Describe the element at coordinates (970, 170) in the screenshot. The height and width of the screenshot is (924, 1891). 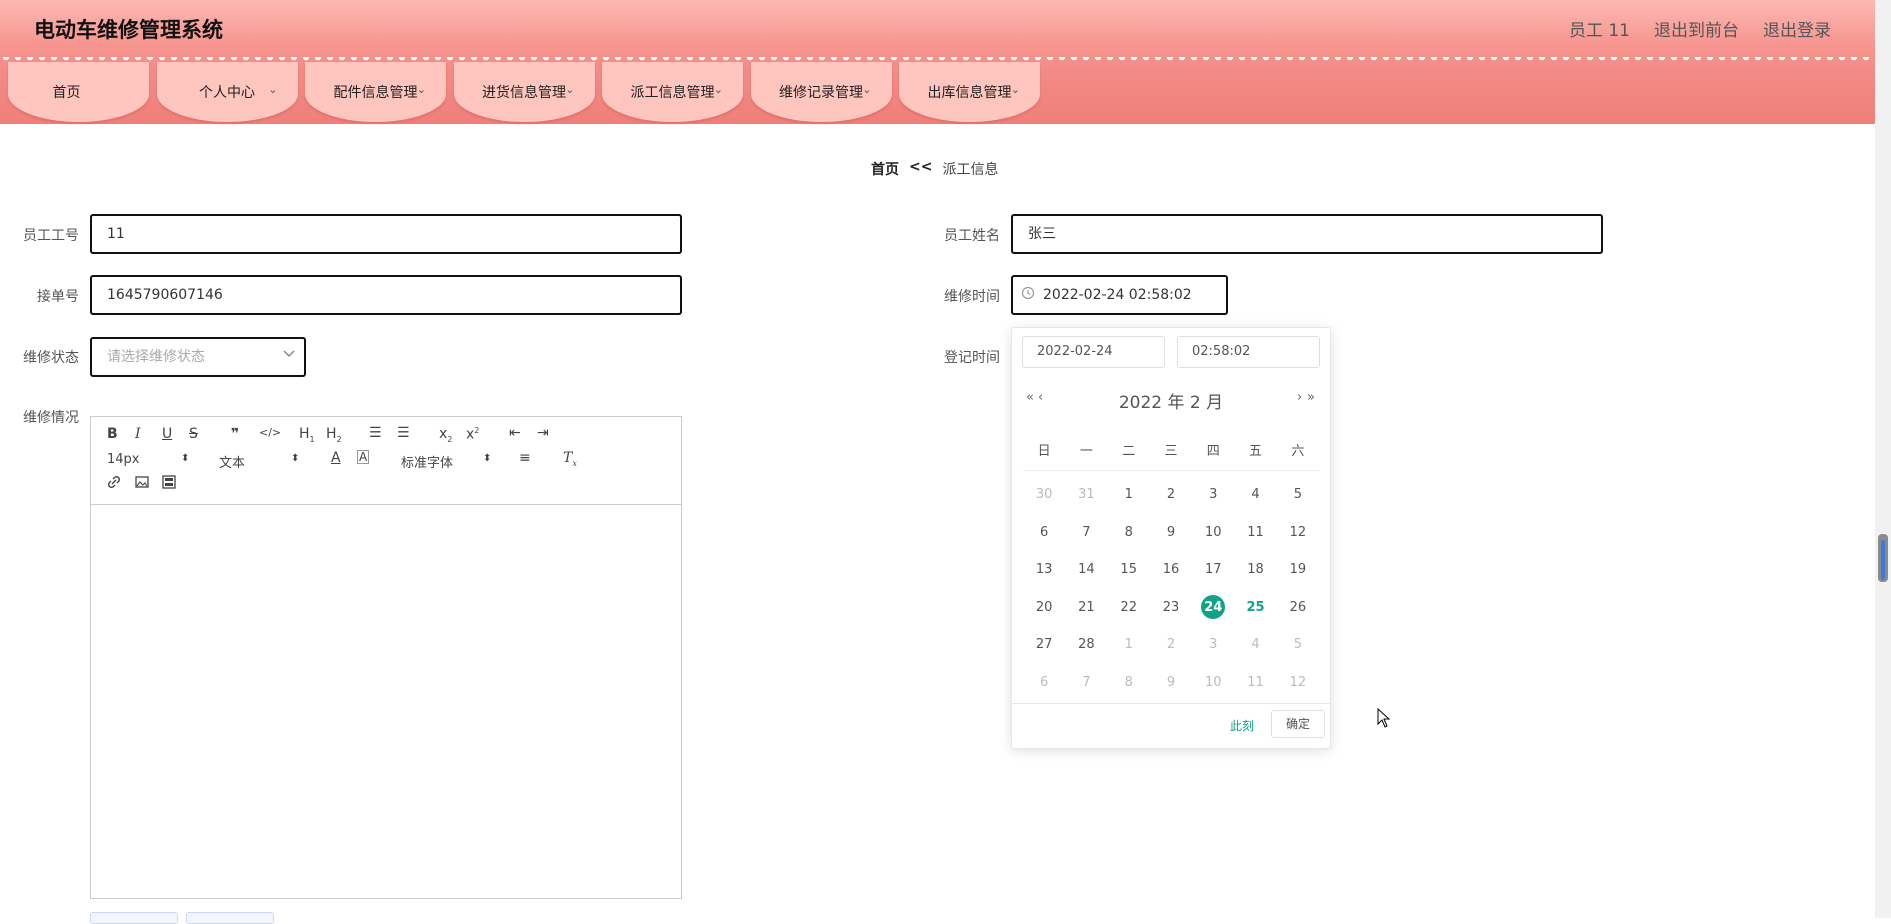
I see `breadcrumb-current: 派工信息` at that location.